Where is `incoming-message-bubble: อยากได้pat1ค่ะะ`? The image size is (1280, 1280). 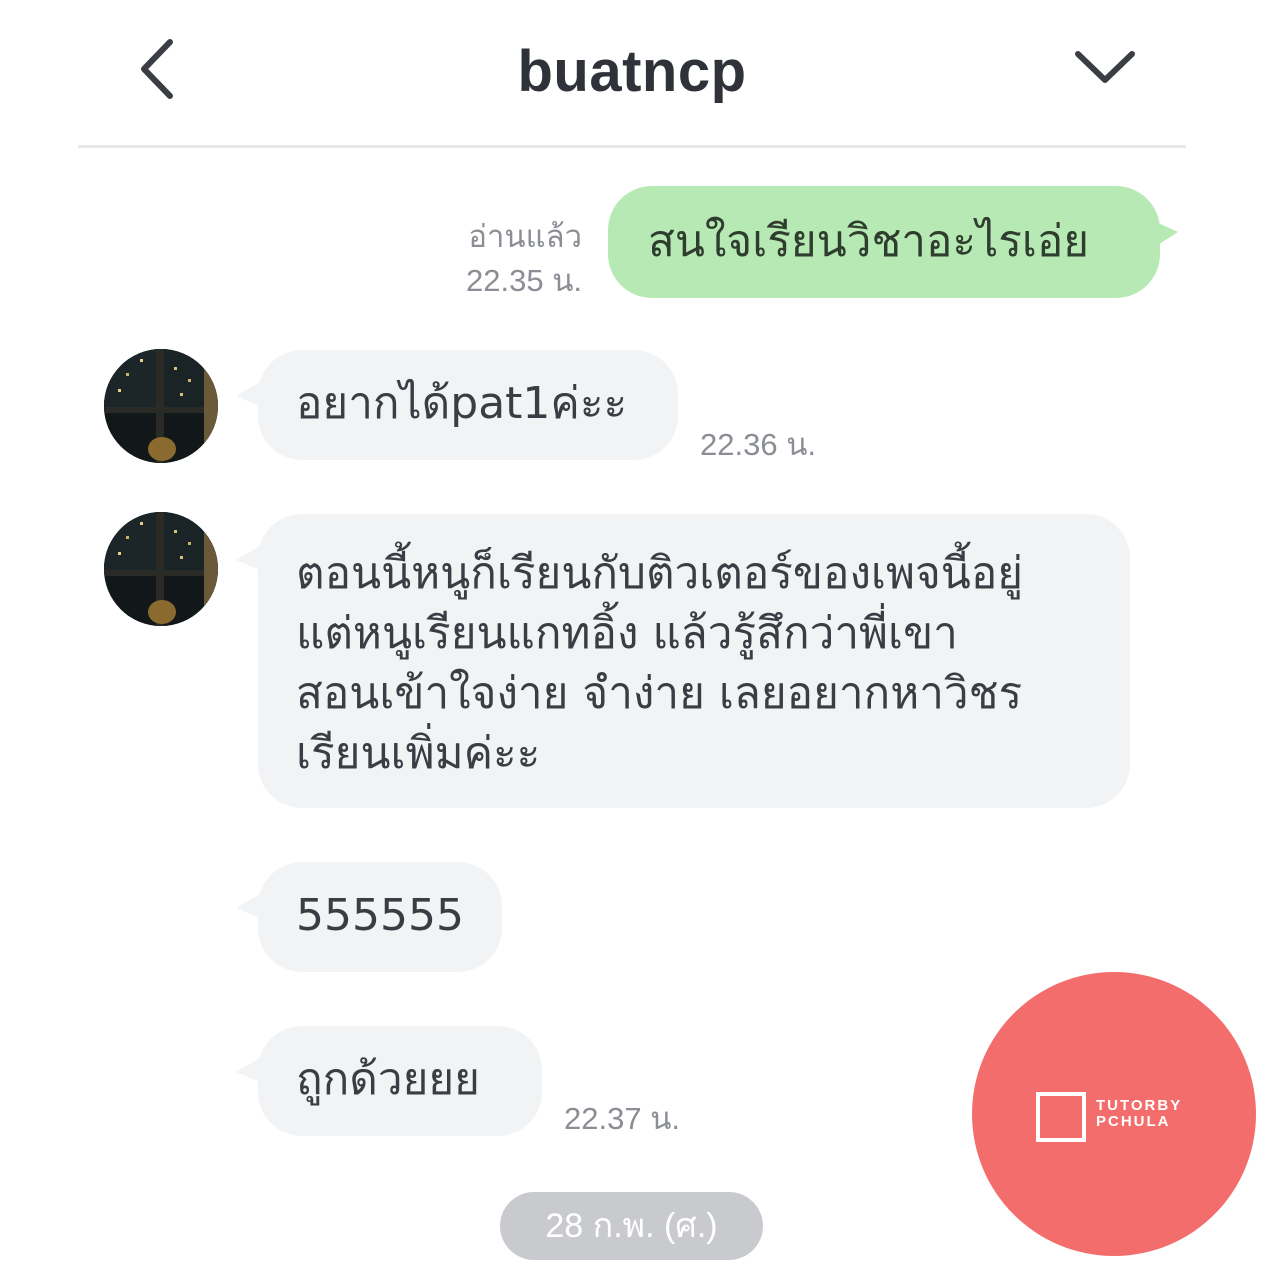
incoming-message-bubble: อยากได้pat1ค่ะะ is located at coordinates (468, 405).